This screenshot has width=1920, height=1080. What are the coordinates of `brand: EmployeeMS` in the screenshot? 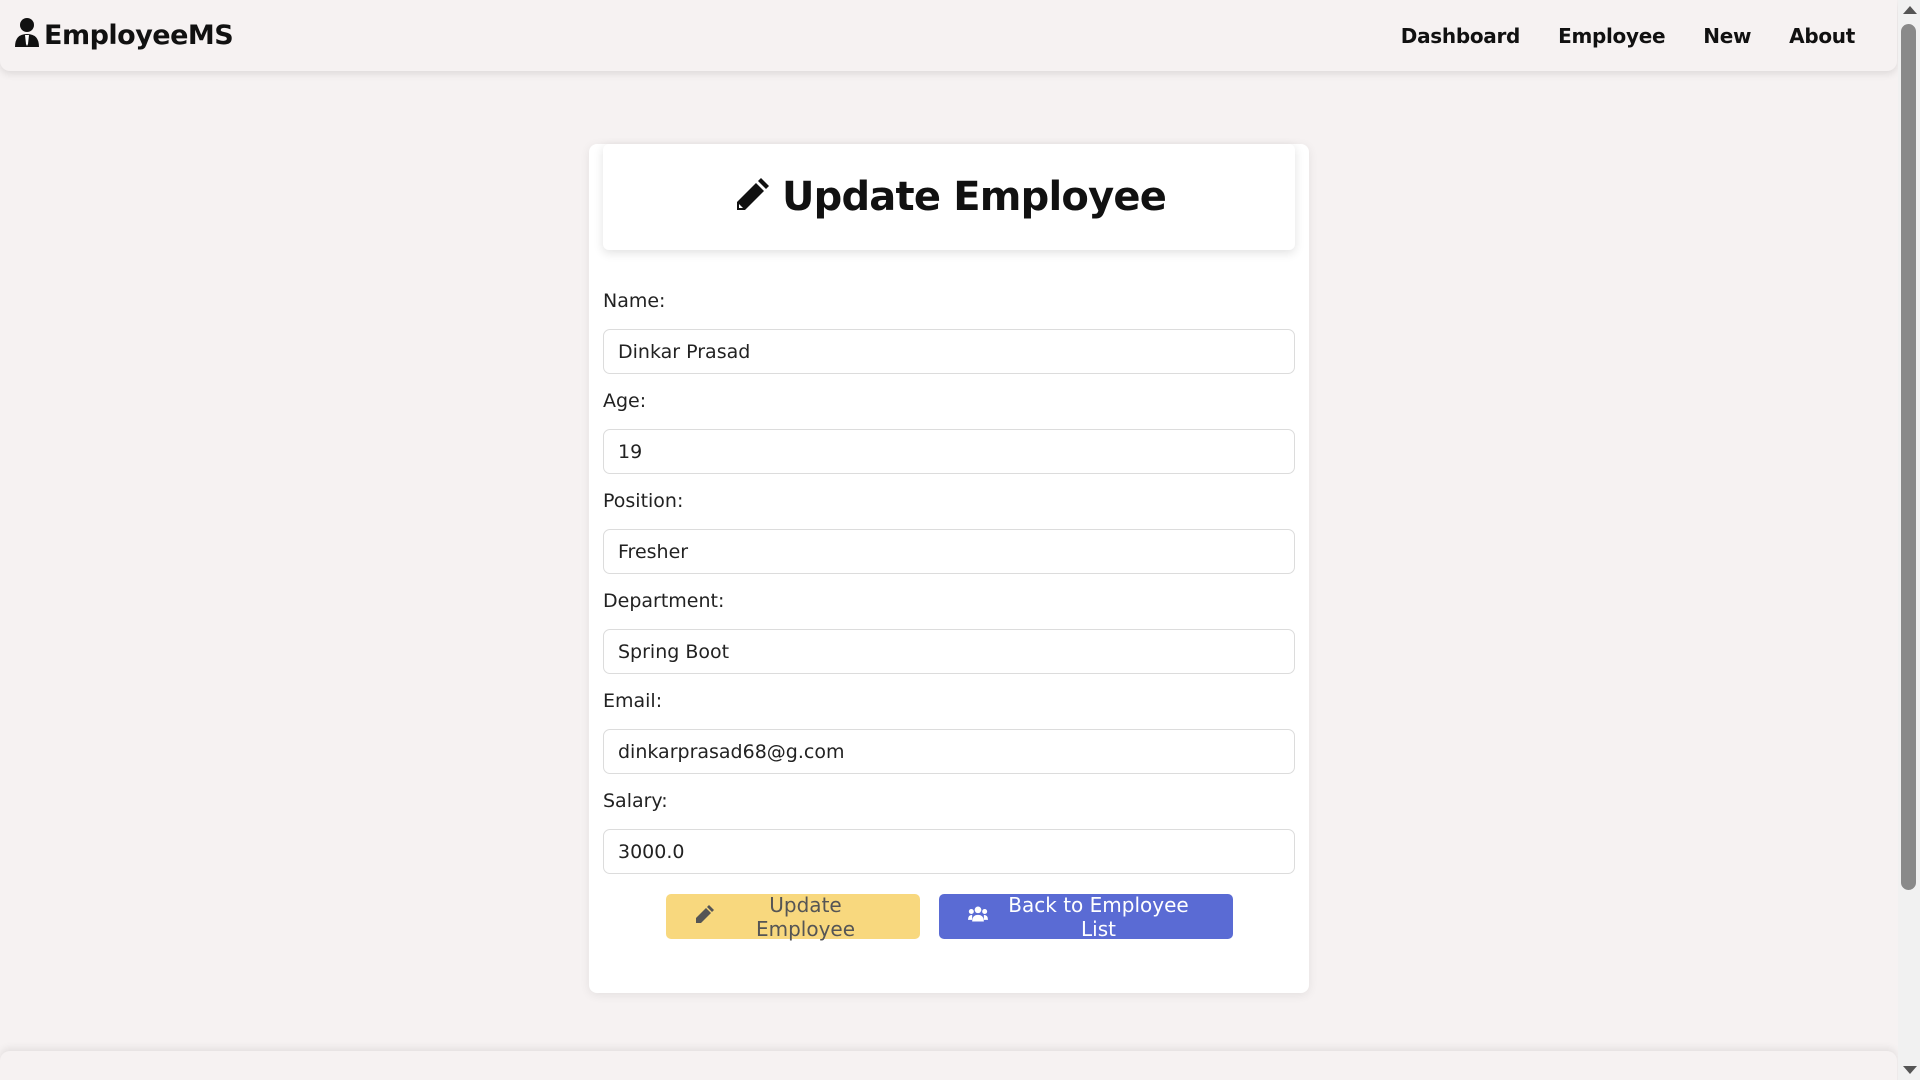 It's located at (124, 35).